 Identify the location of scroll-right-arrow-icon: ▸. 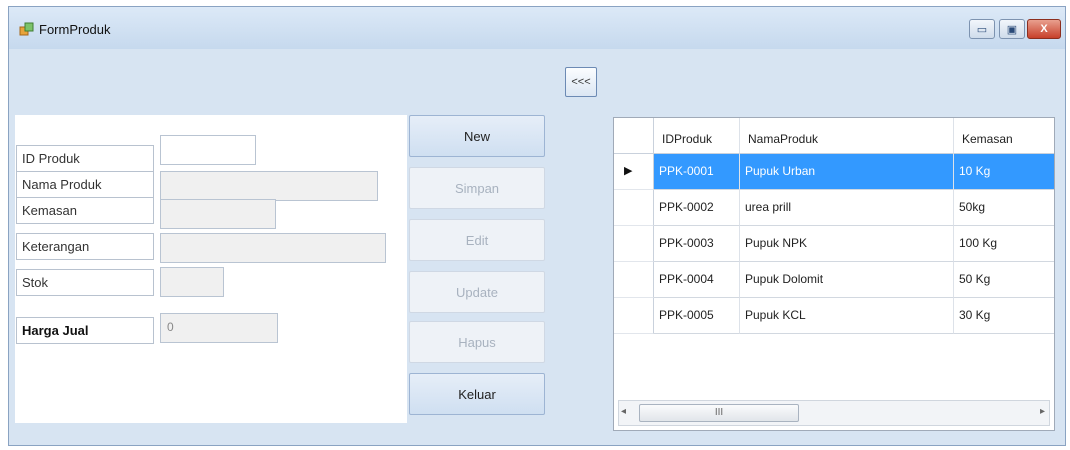
(1042, 411).